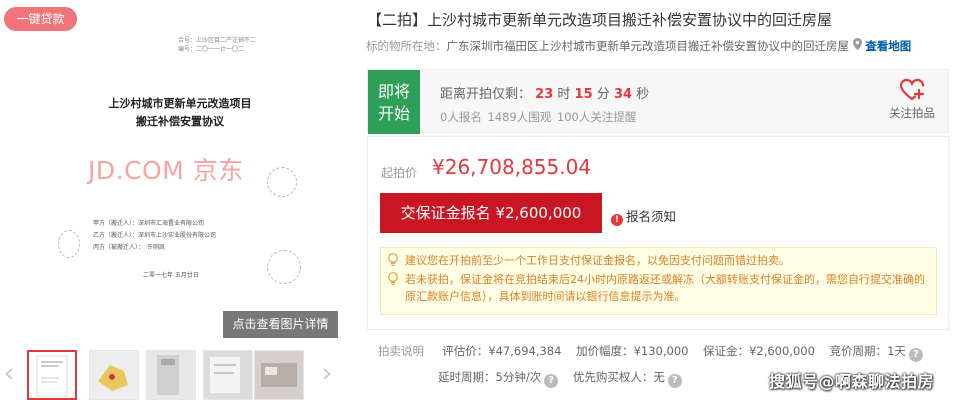  I want to click on party-line: 乙方（搬迁人）：深圳市上沙实业股份有限公司, so click(155, 235).